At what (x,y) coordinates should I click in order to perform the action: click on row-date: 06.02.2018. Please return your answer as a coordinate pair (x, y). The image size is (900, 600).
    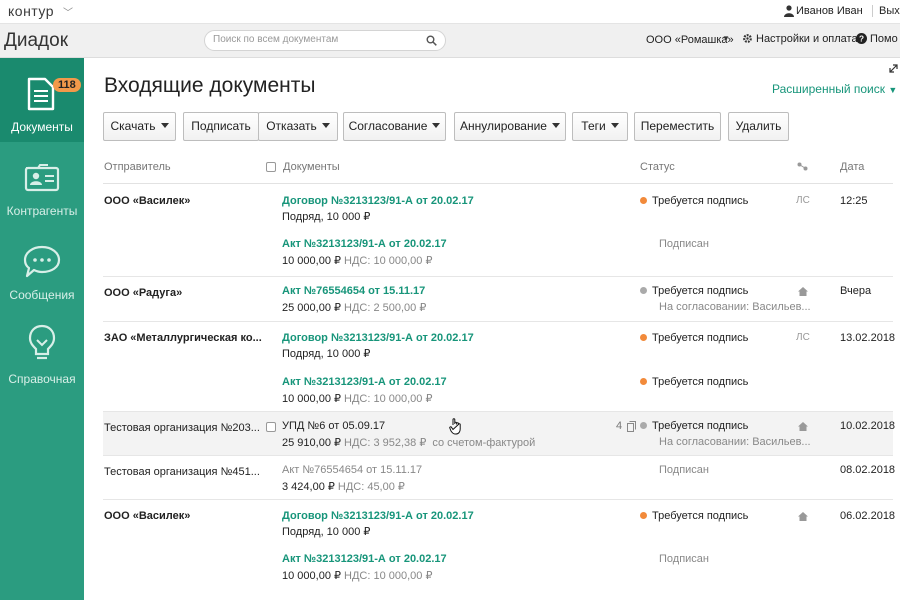
    Looking at the image, I should click on (868, 516).